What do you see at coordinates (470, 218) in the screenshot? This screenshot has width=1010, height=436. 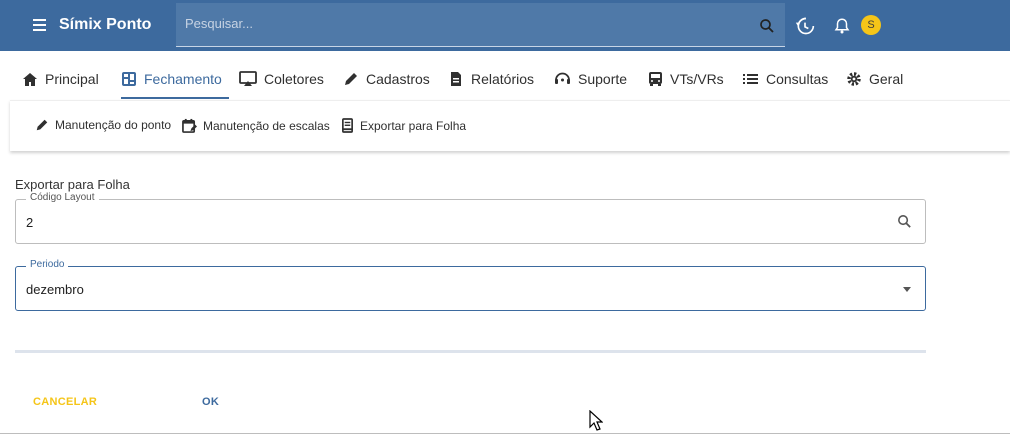 I see `layout-code-field: Código Layout 2` at bounding box center [470, 218].